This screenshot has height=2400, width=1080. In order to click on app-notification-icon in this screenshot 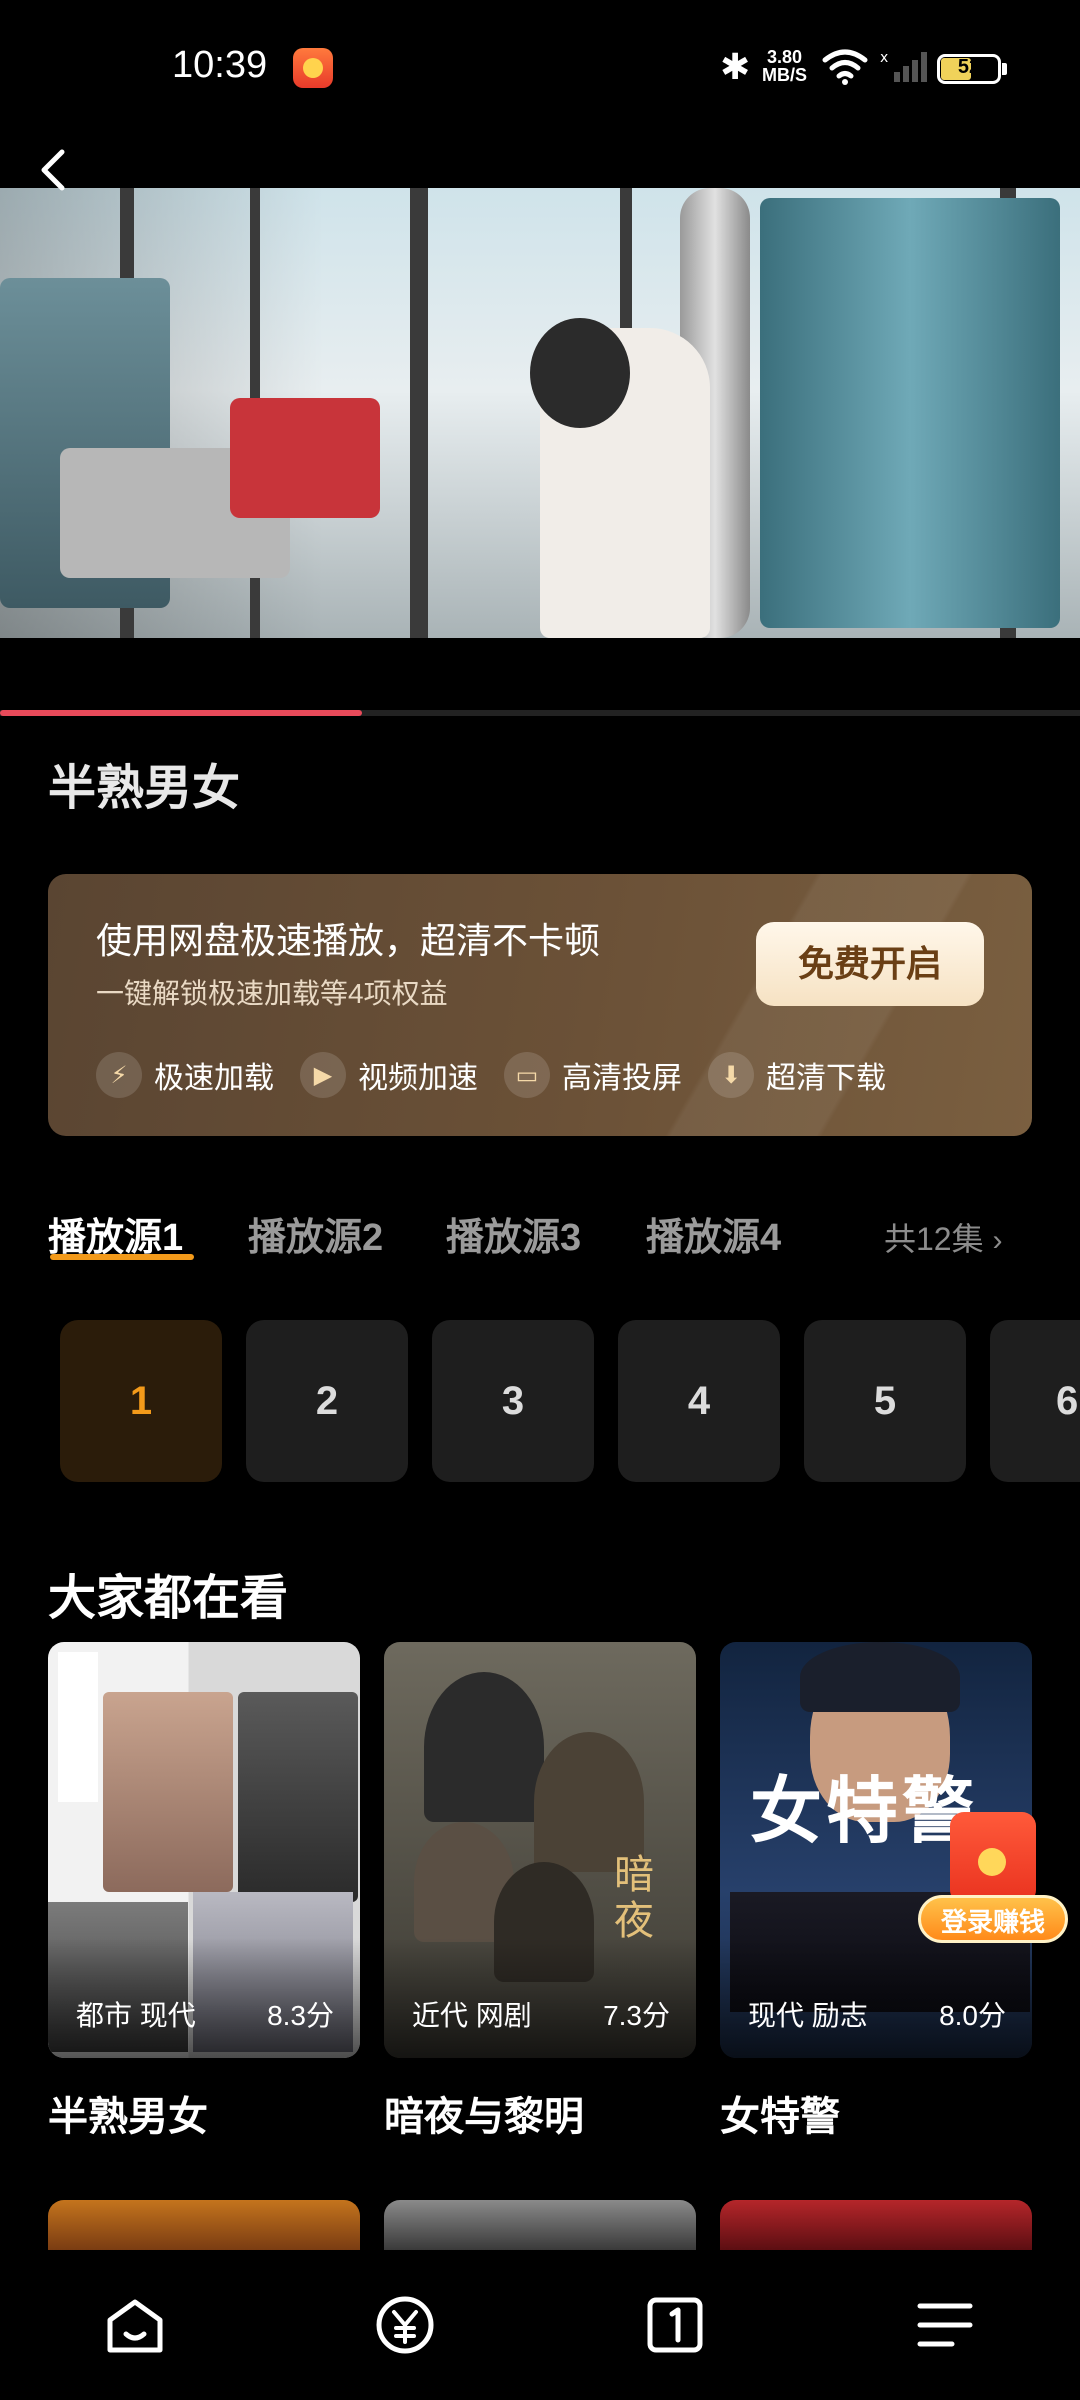, I will do `click(313, 68)`.